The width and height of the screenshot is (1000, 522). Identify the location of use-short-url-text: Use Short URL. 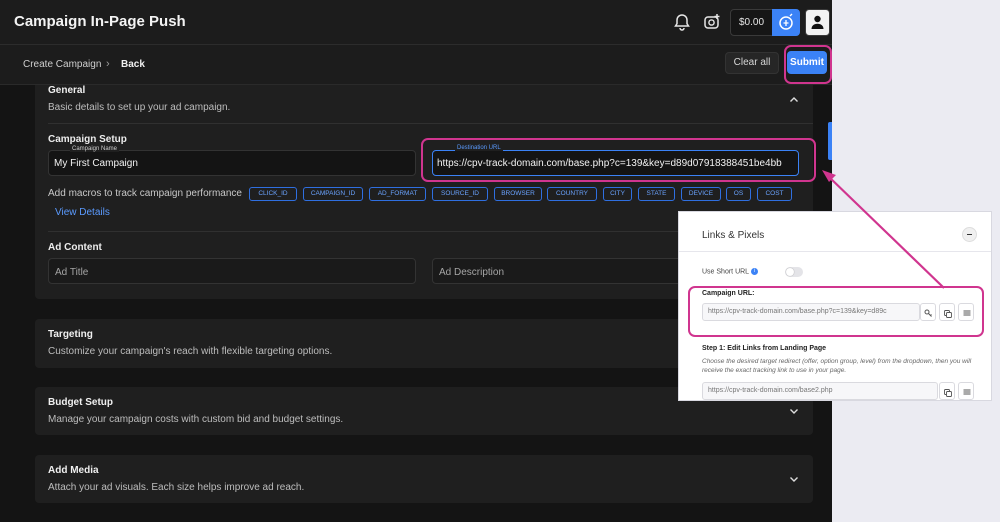
(726, 272).